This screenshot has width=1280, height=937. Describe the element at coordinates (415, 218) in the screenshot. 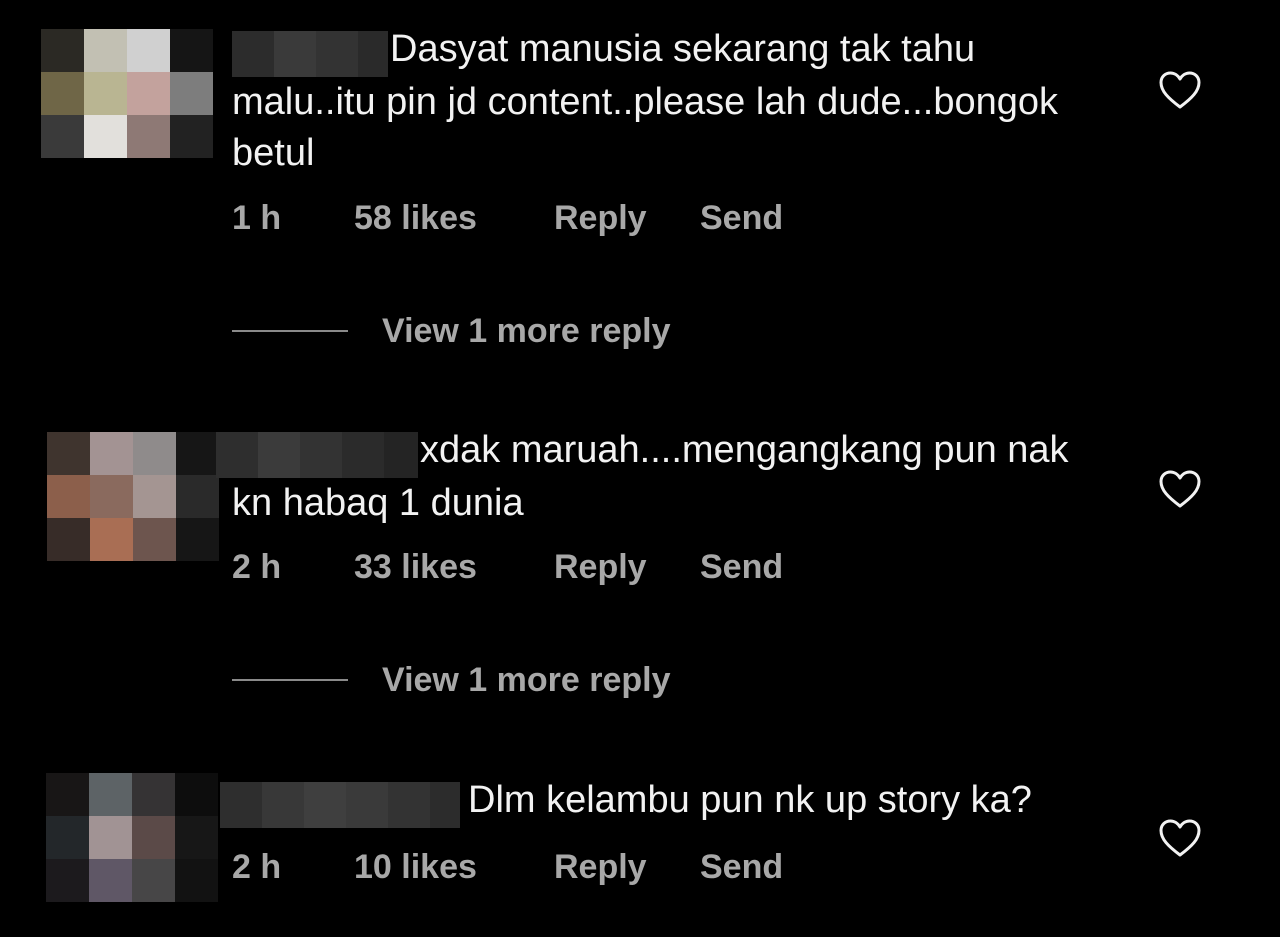

I see `likes-count: 58 likes` at that location.